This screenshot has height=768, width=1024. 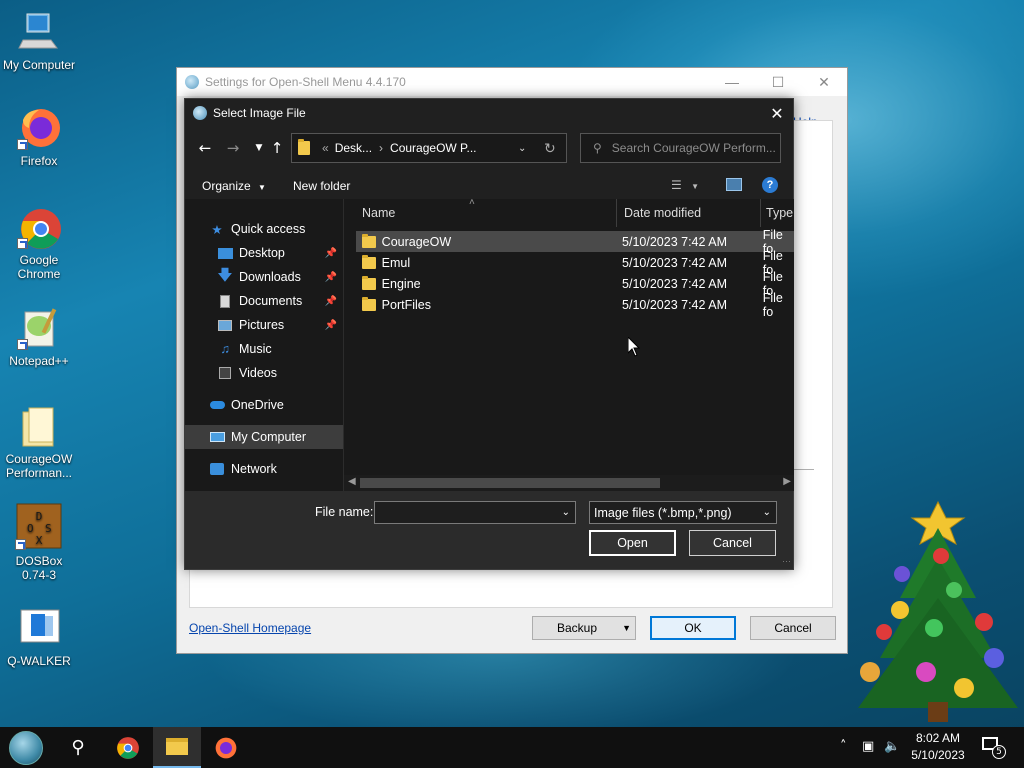 I want to click on desktop-icon-dosbox: DOSX DOSBox 0.74-3, so click(x=39, y=542).